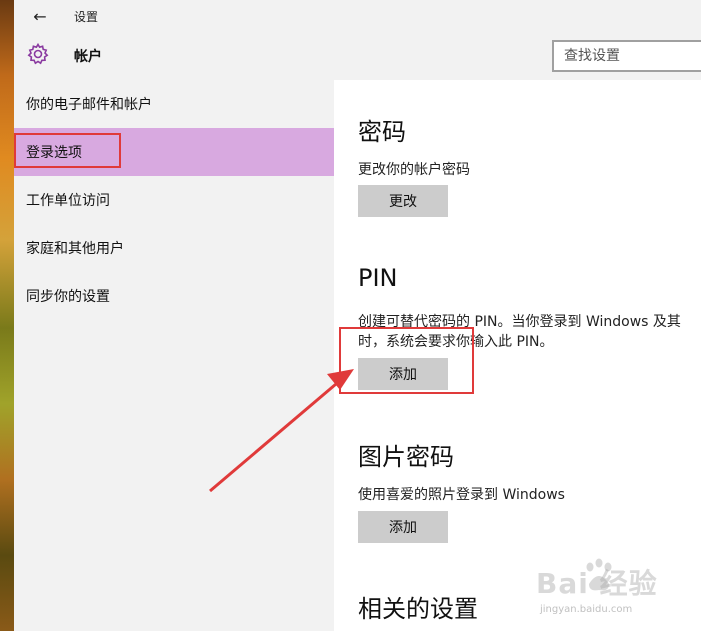  I want to click on paw-icon, so click(599, 574).